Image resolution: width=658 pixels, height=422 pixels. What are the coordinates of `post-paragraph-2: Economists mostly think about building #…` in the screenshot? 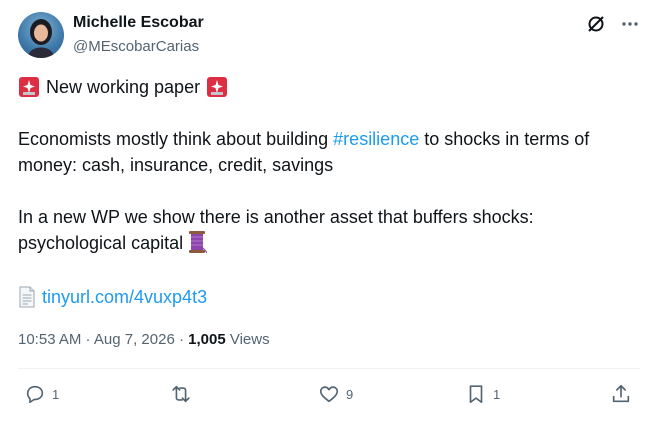 It's located at (328, 152).